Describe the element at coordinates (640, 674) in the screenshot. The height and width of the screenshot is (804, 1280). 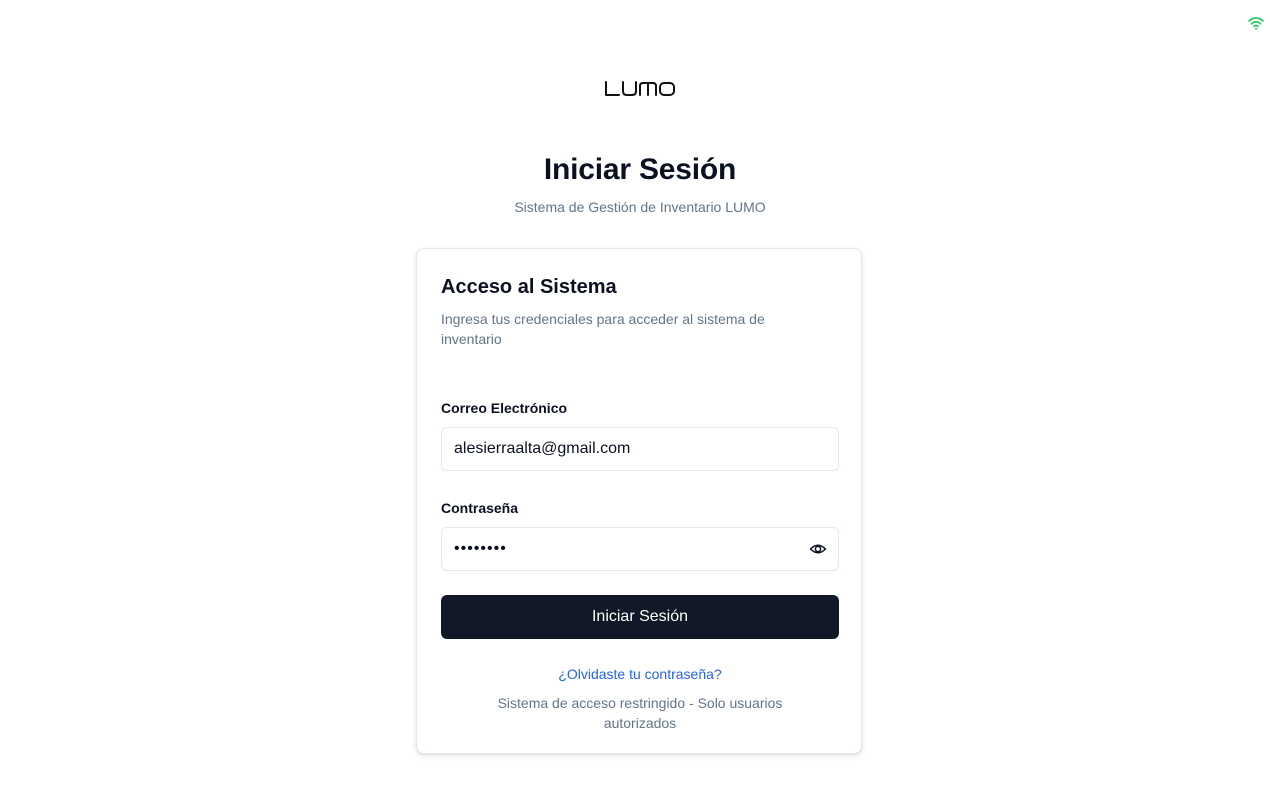
I see `forgot-password-link: ¿Olvidaste tu contraseña?` at that location.